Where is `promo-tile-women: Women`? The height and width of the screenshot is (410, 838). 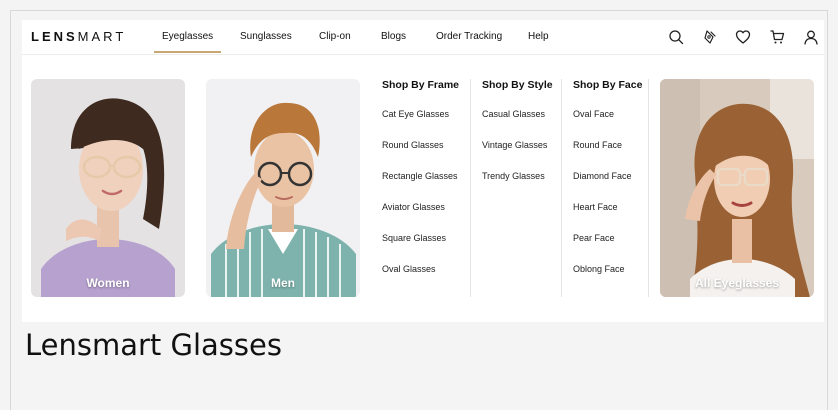 promo-tile-women: Women is located at coordinates (108, 188).